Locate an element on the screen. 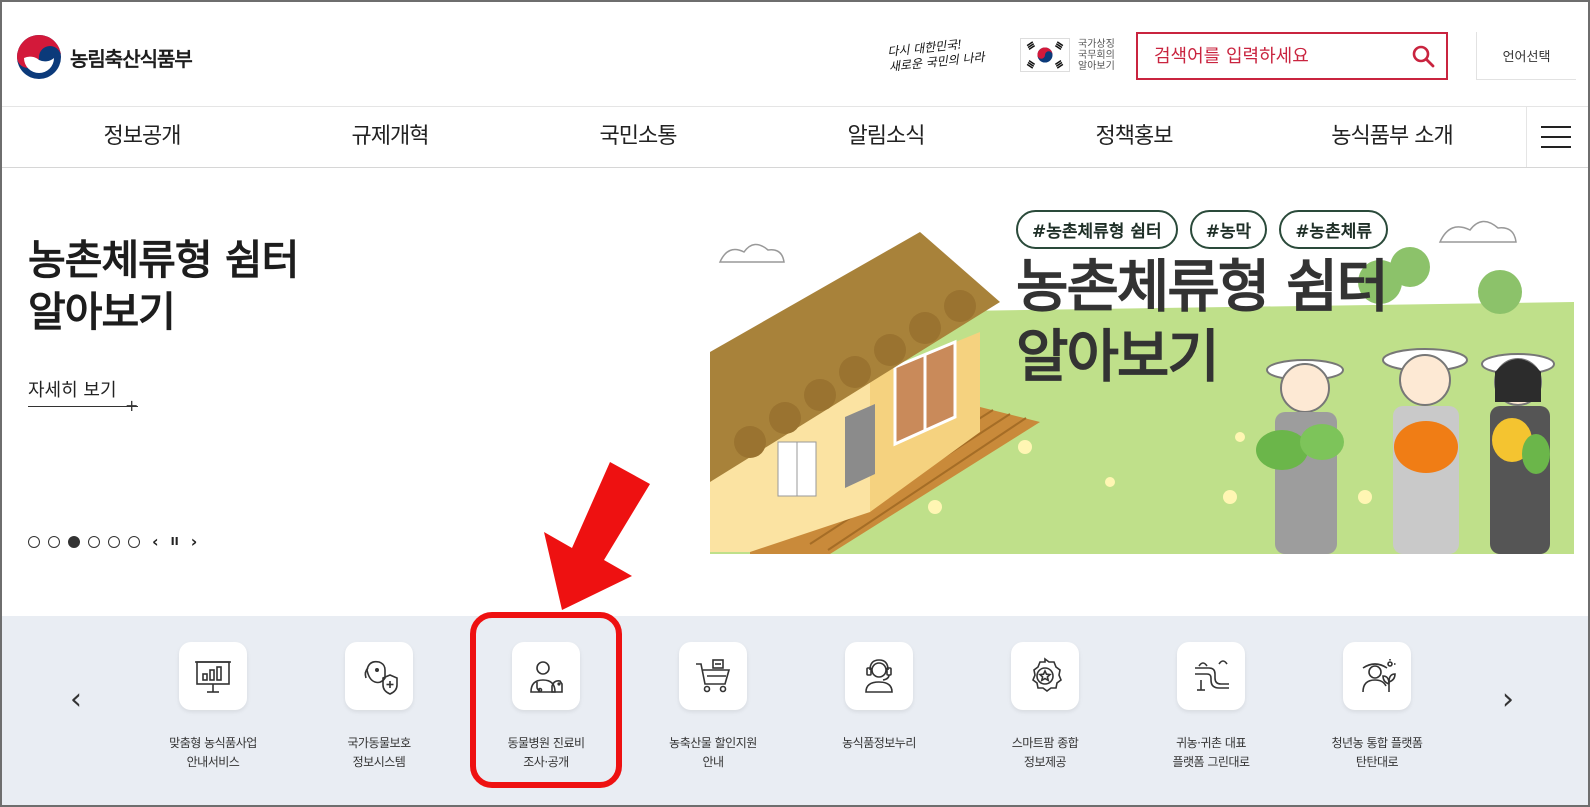 This screenshot has width=1590, height=807. taegeuk-logo-icon is located at coordinates (39, 57).